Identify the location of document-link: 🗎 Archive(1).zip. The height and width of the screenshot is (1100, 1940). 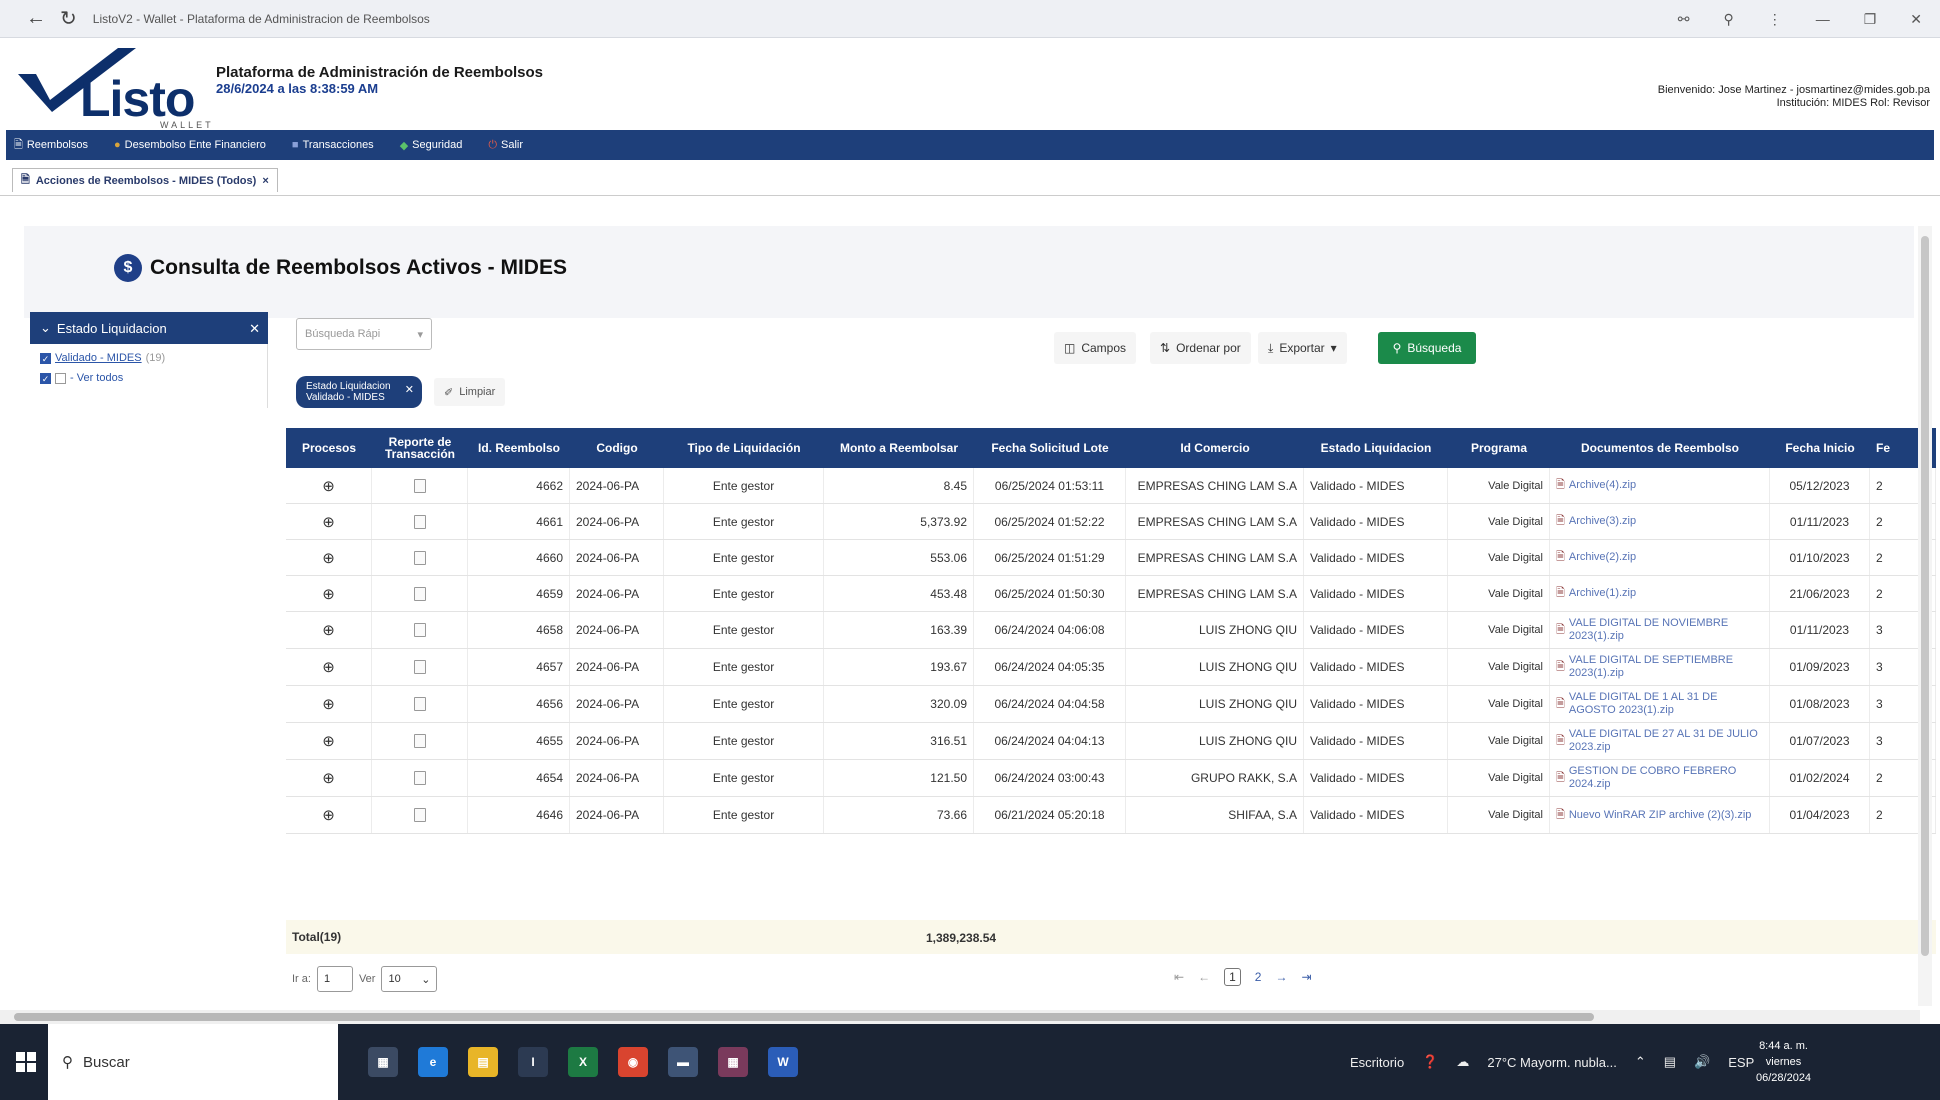
(1660, 593).